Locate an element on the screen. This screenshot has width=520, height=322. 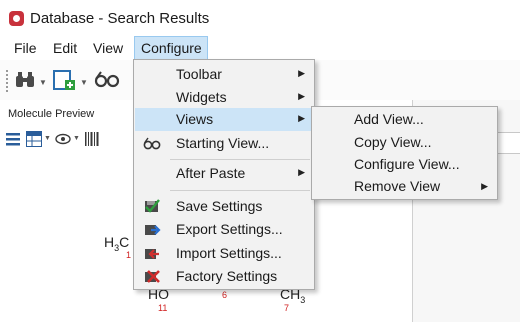
menu-item-after-paste: After Paste ▶ is located at coordinates (224, 173).